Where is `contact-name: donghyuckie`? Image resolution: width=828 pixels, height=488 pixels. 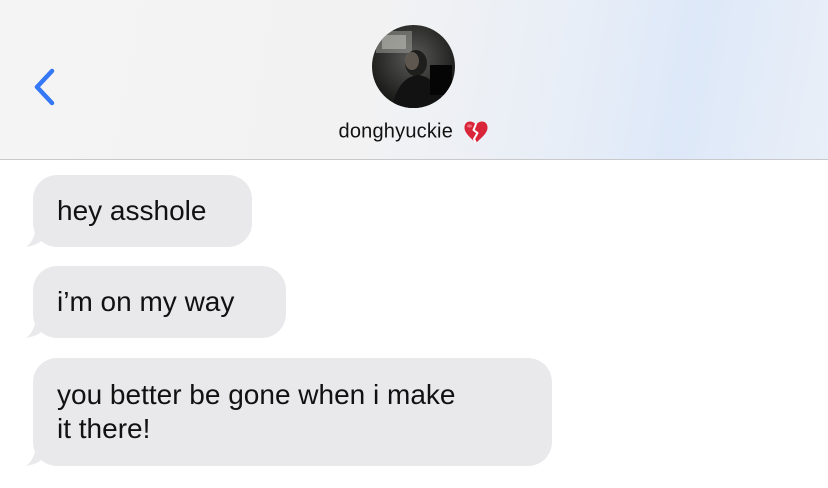
contact-name: donghyuckie is located at coordinates (396, 131).